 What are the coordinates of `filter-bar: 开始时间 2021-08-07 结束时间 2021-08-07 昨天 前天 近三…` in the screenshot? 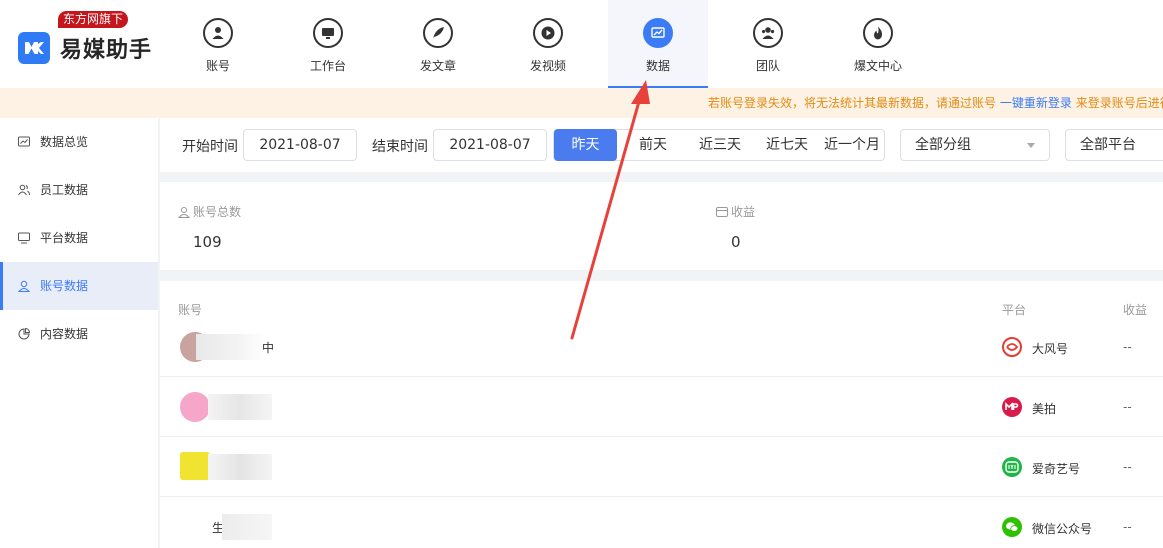 It's located at (661, 145).